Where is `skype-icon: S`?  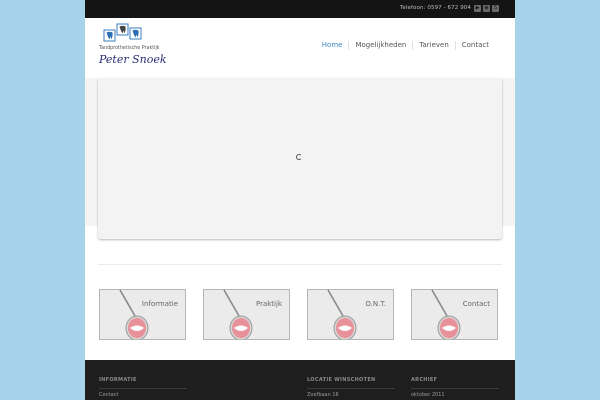 skype-icon: S is located at coordinates (495, 8).